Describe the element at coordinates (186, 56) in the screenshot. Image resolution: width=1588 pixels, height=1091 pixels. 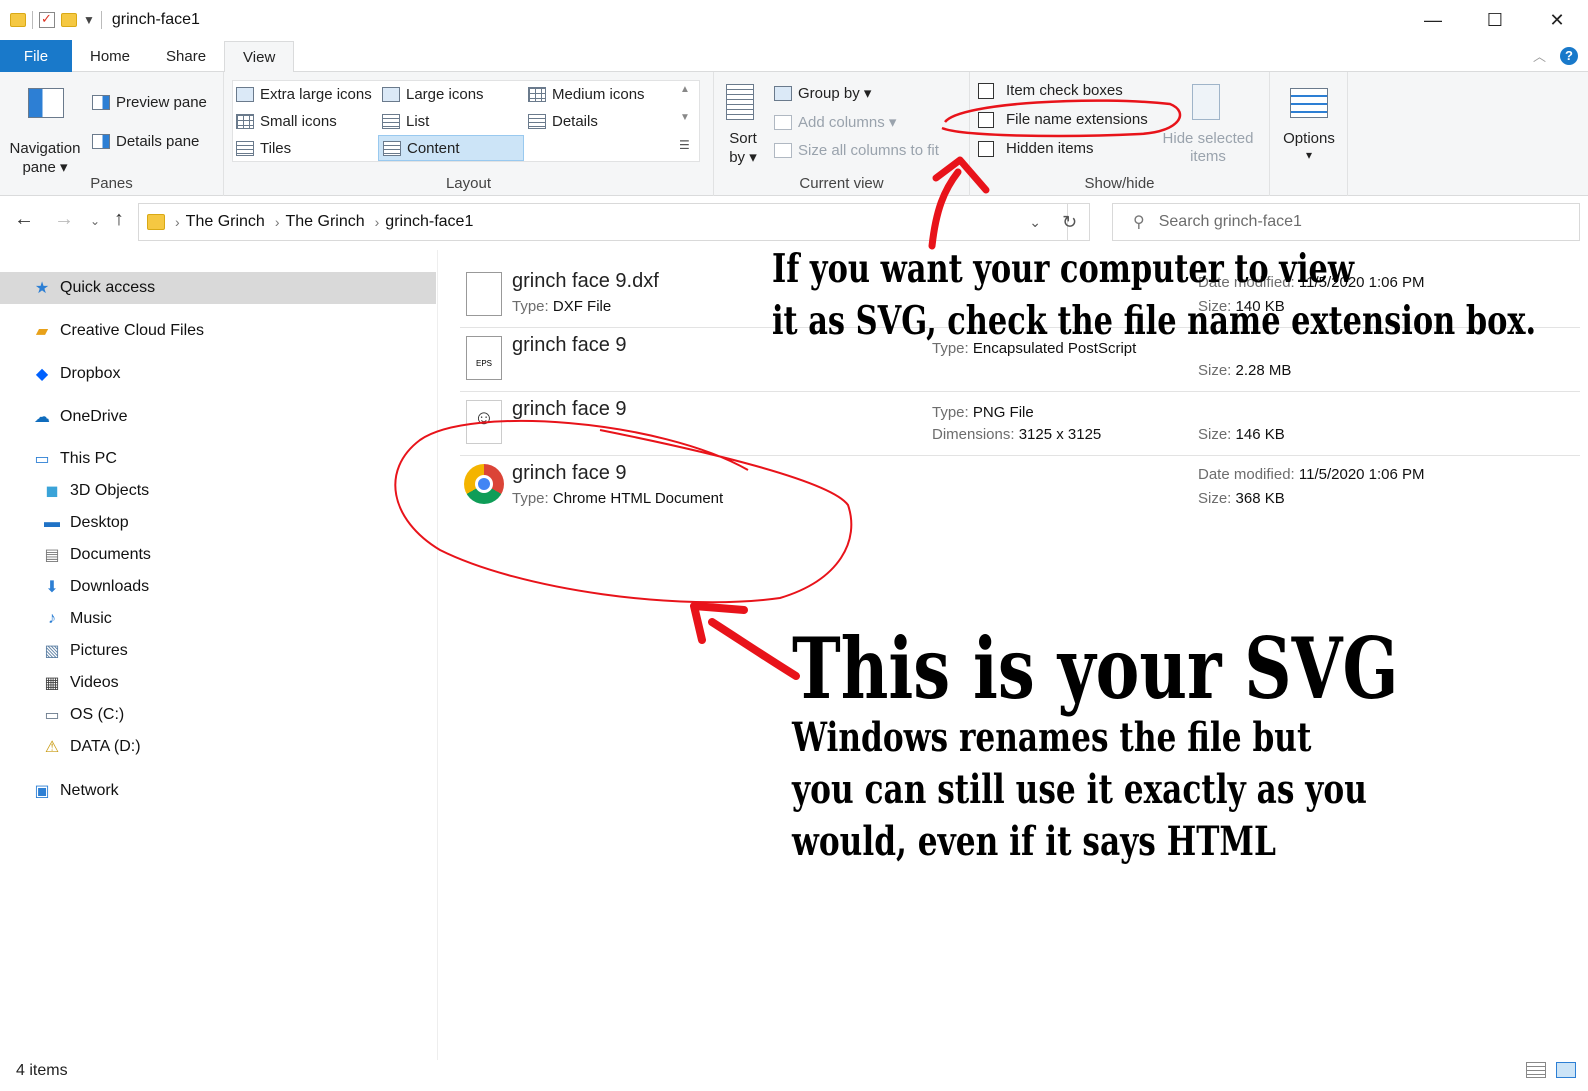
I see `tab-share: Share` at that location.